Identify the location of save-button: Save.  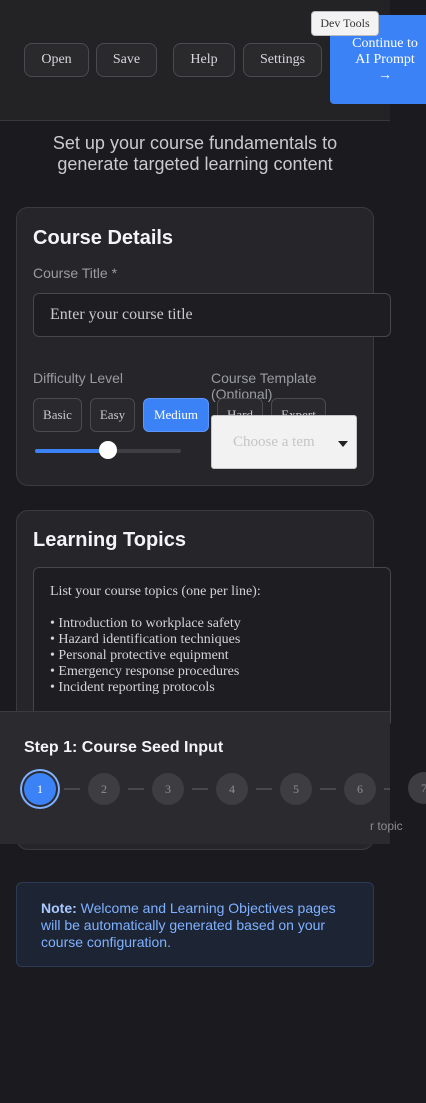
(126, 60).